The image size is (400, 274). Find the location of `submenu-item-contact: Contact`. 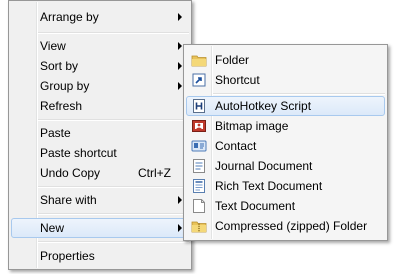

submenu-item-contact: Contact is located at coordinates (285, 146).